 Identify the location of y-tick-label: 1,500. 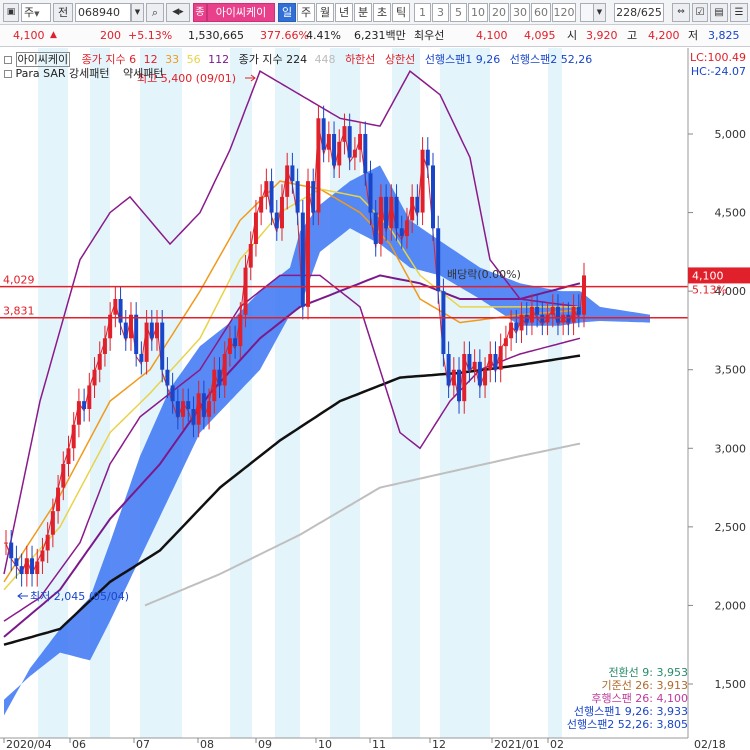
(731, 684).